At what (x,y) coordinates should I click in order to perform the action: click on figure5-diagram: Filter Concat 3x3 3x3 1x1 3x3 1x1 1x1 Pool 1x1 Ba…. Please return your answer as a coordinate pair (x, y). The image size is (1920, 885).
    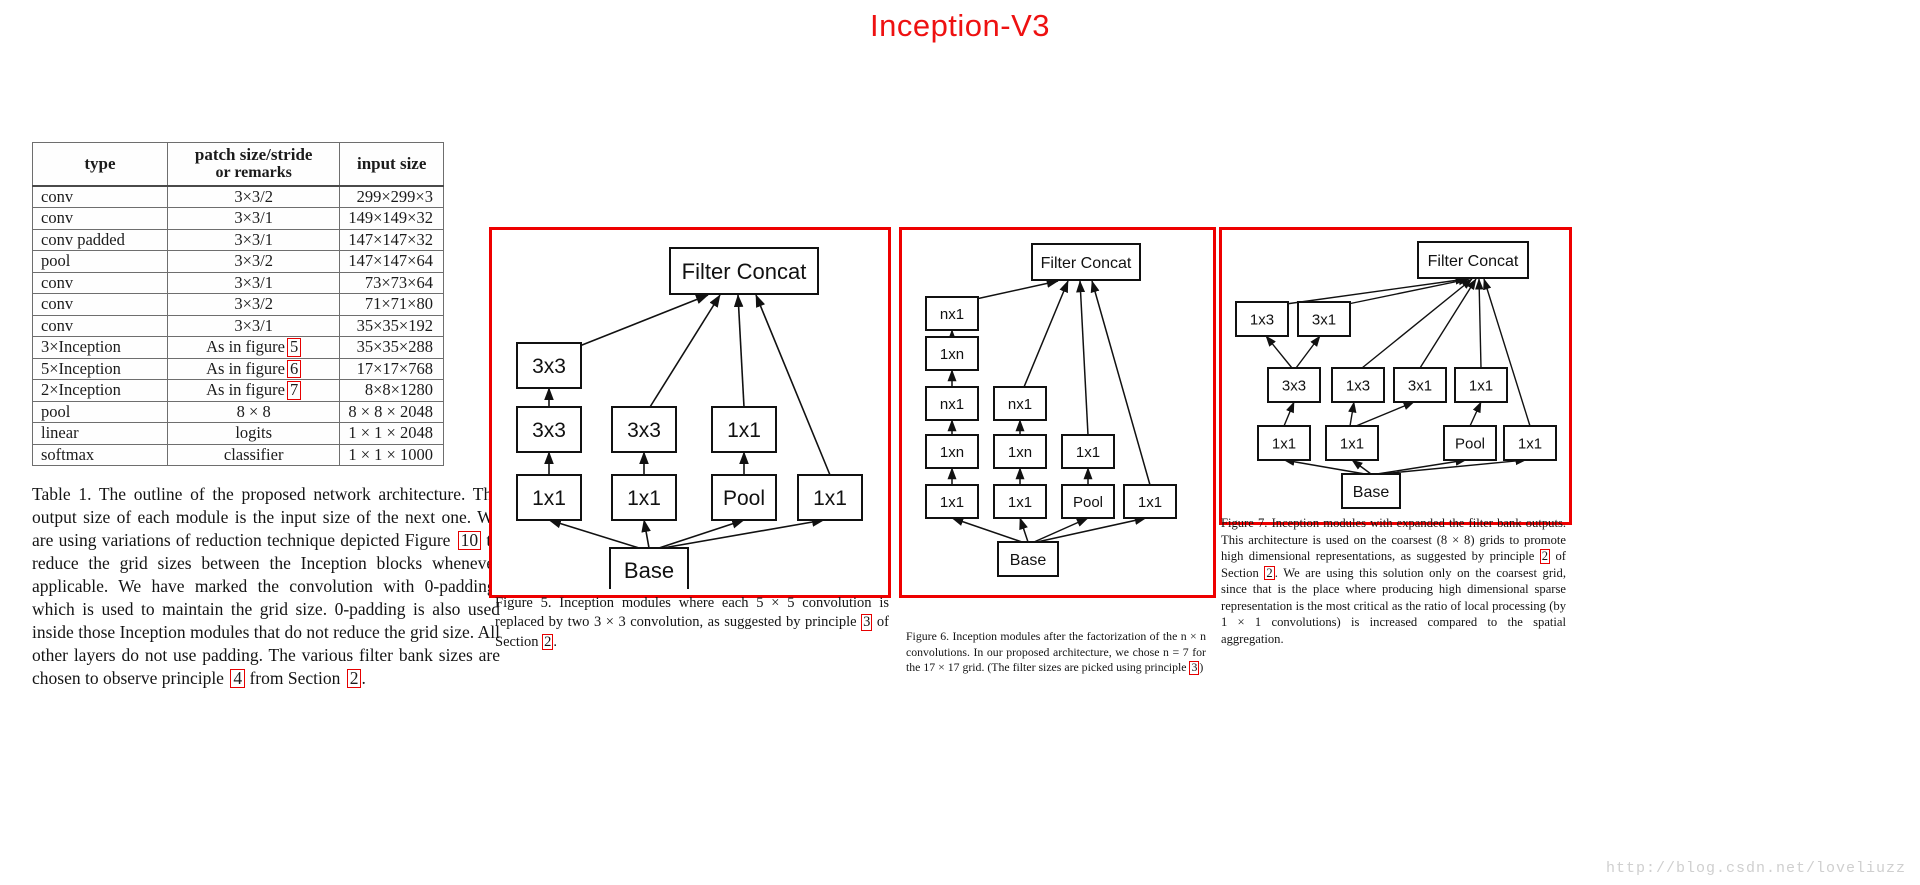
    Looking at the image, I should click on (689, 418).